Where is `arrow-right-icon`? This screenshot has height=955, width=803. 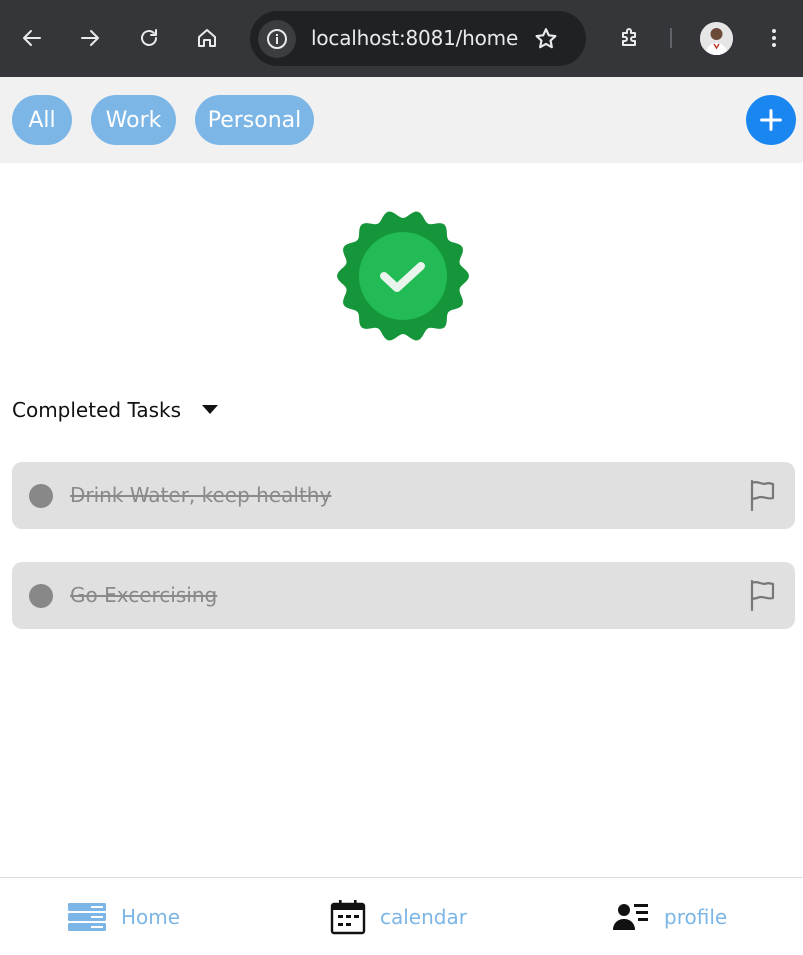
arrow-right-icon is located at coordinates (90, 38).